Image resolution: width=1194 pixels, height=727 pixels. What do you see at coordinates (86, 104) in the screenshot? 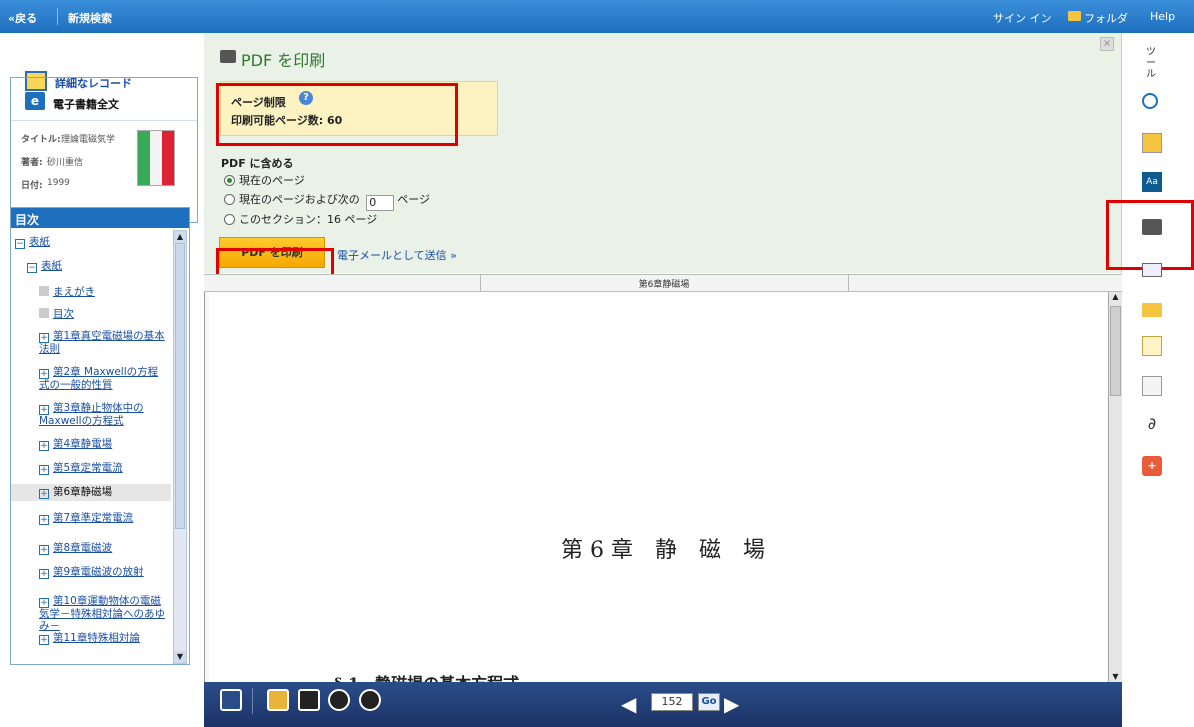
I see `ebook-fulltext-label: 電子書籍全文` at bounding box center [86, 104].